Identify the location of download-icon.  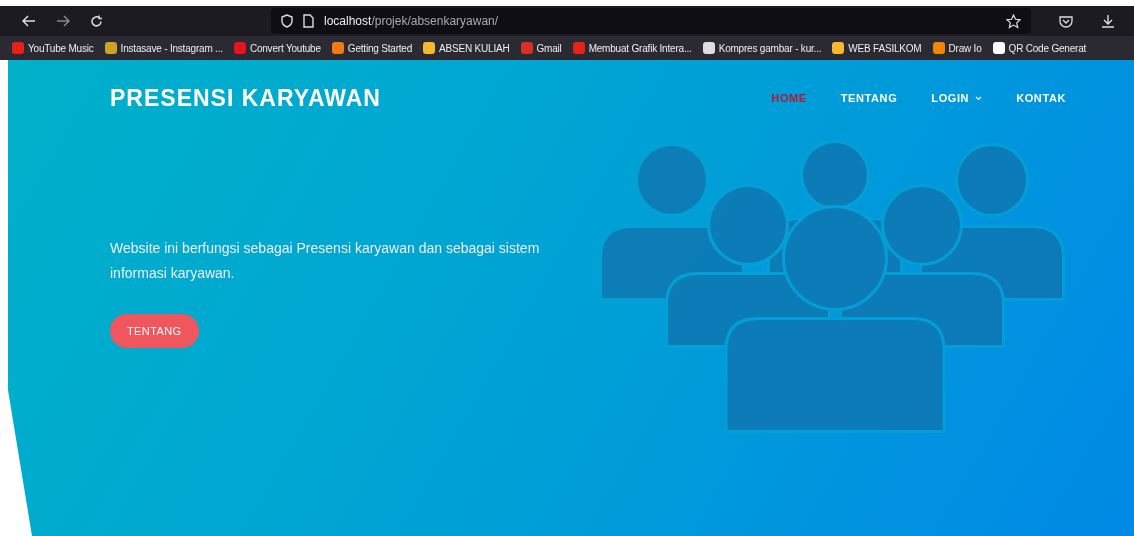
(1108, 21).